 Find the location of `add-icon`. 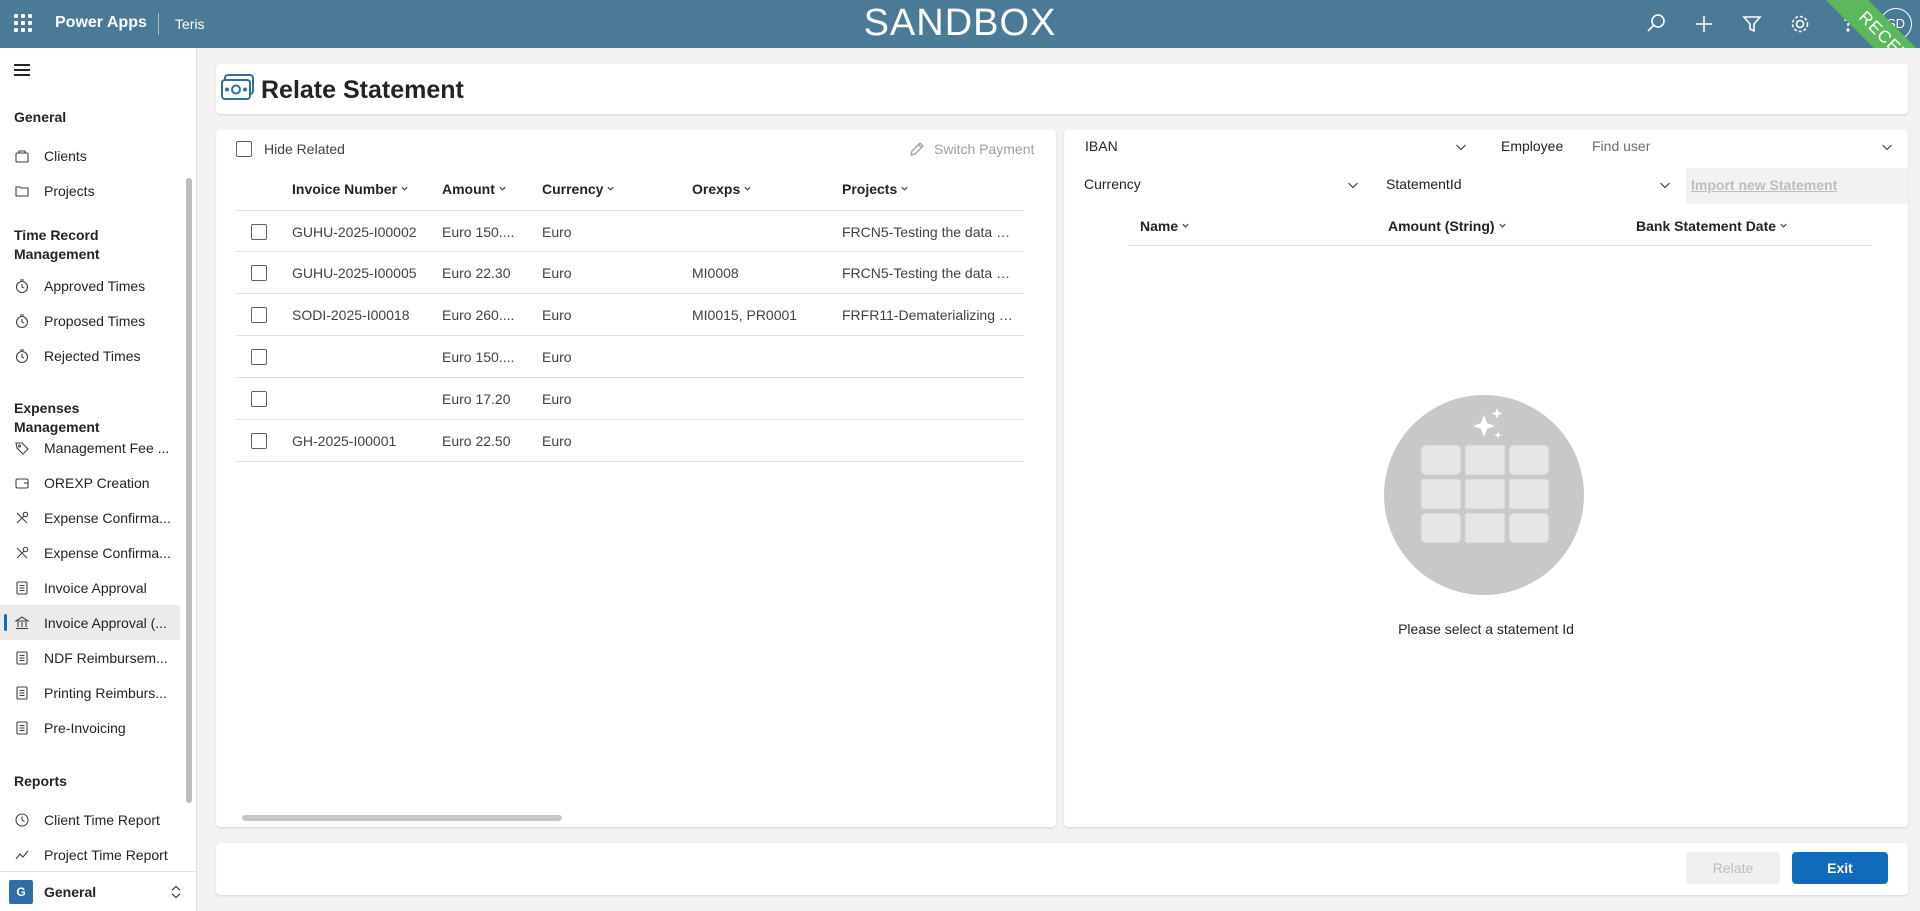

add-icon is located at coordinates (1704, 24).